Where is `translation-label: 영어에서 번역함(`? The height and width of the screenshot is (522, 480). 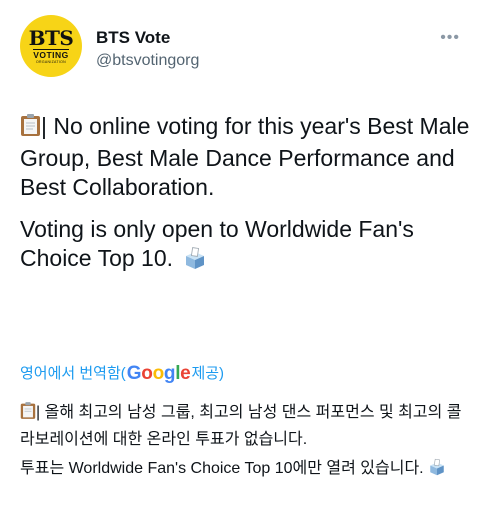
translation-label: 영어에서 번역함( is located at coordinates (73, 373).